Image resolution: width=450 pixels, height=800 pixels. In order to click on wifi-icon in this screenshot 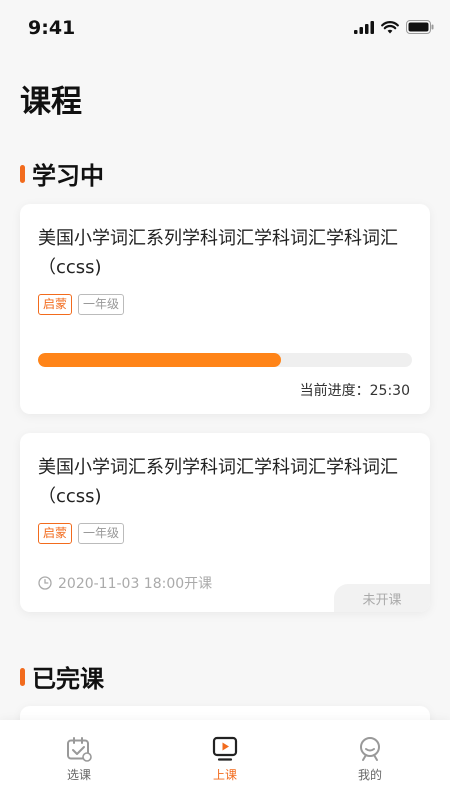, I will do `click(390, 26)`.